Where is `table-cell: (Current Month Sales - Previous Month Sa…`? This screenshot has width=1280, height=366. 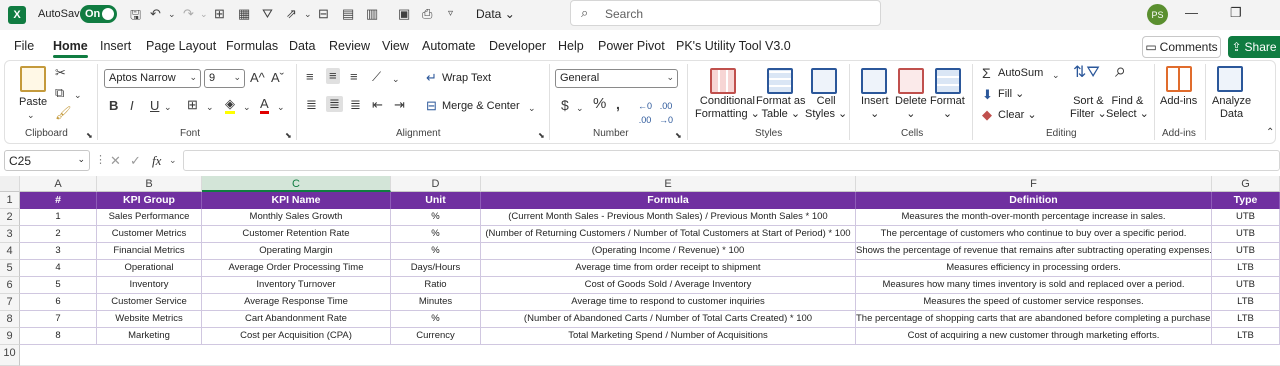
table-cell: (Current Month Sales - Previous Month Sa… is located at coordinates (668, 217).